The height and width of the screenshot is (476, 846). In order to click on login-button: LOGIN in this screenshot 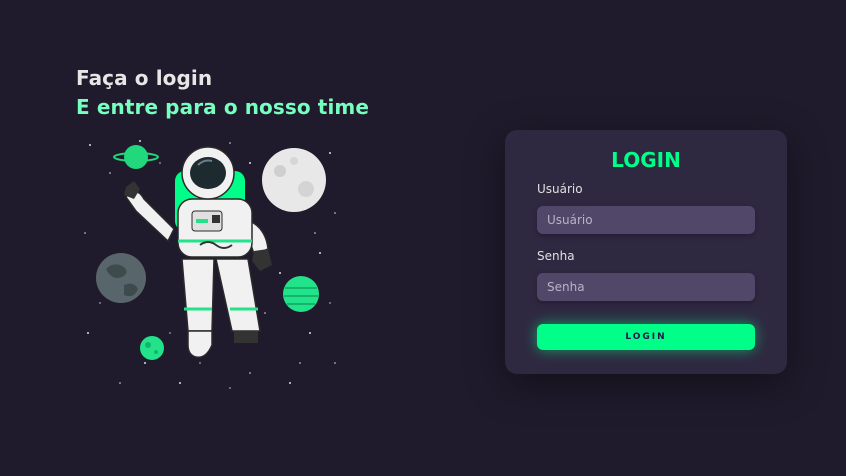, I will do `click(646, 337)`.